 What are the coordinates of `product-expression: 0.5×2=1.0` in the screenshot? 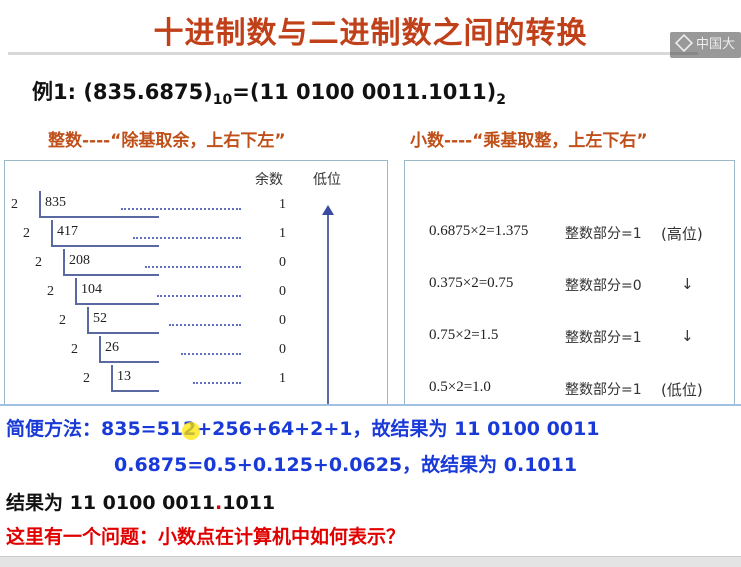 It's located at (460, 387).